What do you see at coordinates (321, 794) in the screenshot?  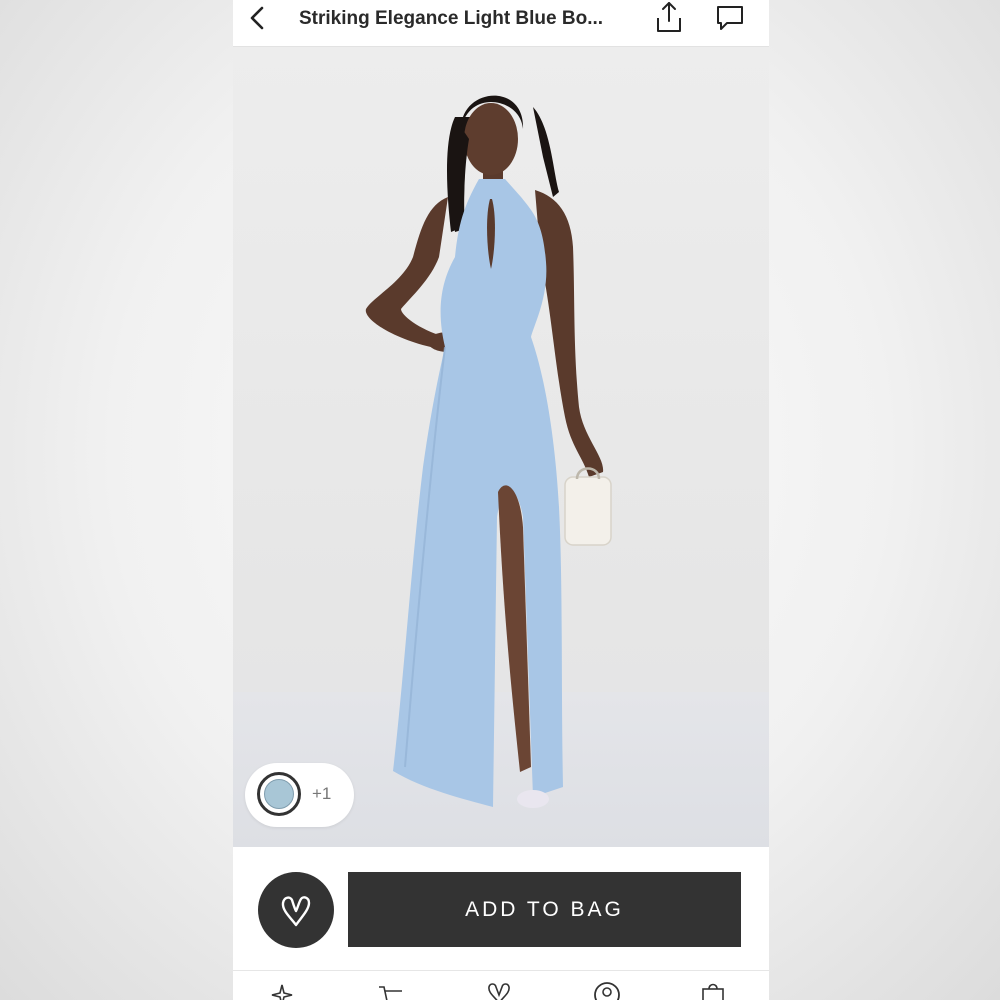 I see `more-colors-count: +1` at bounding box center [321, 794].